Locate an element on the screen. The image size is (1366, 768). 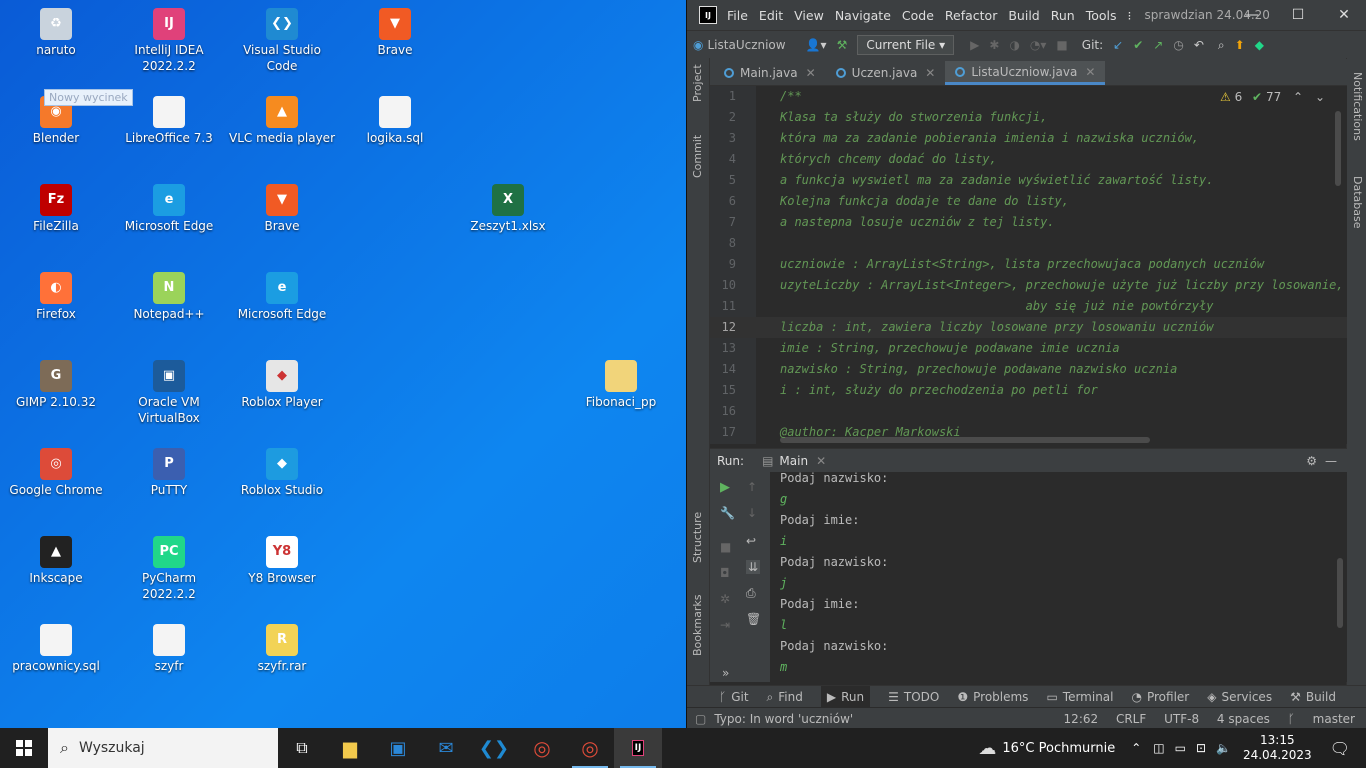
desktop-icon: N Notepad++ is located at coordinates (169, 297).